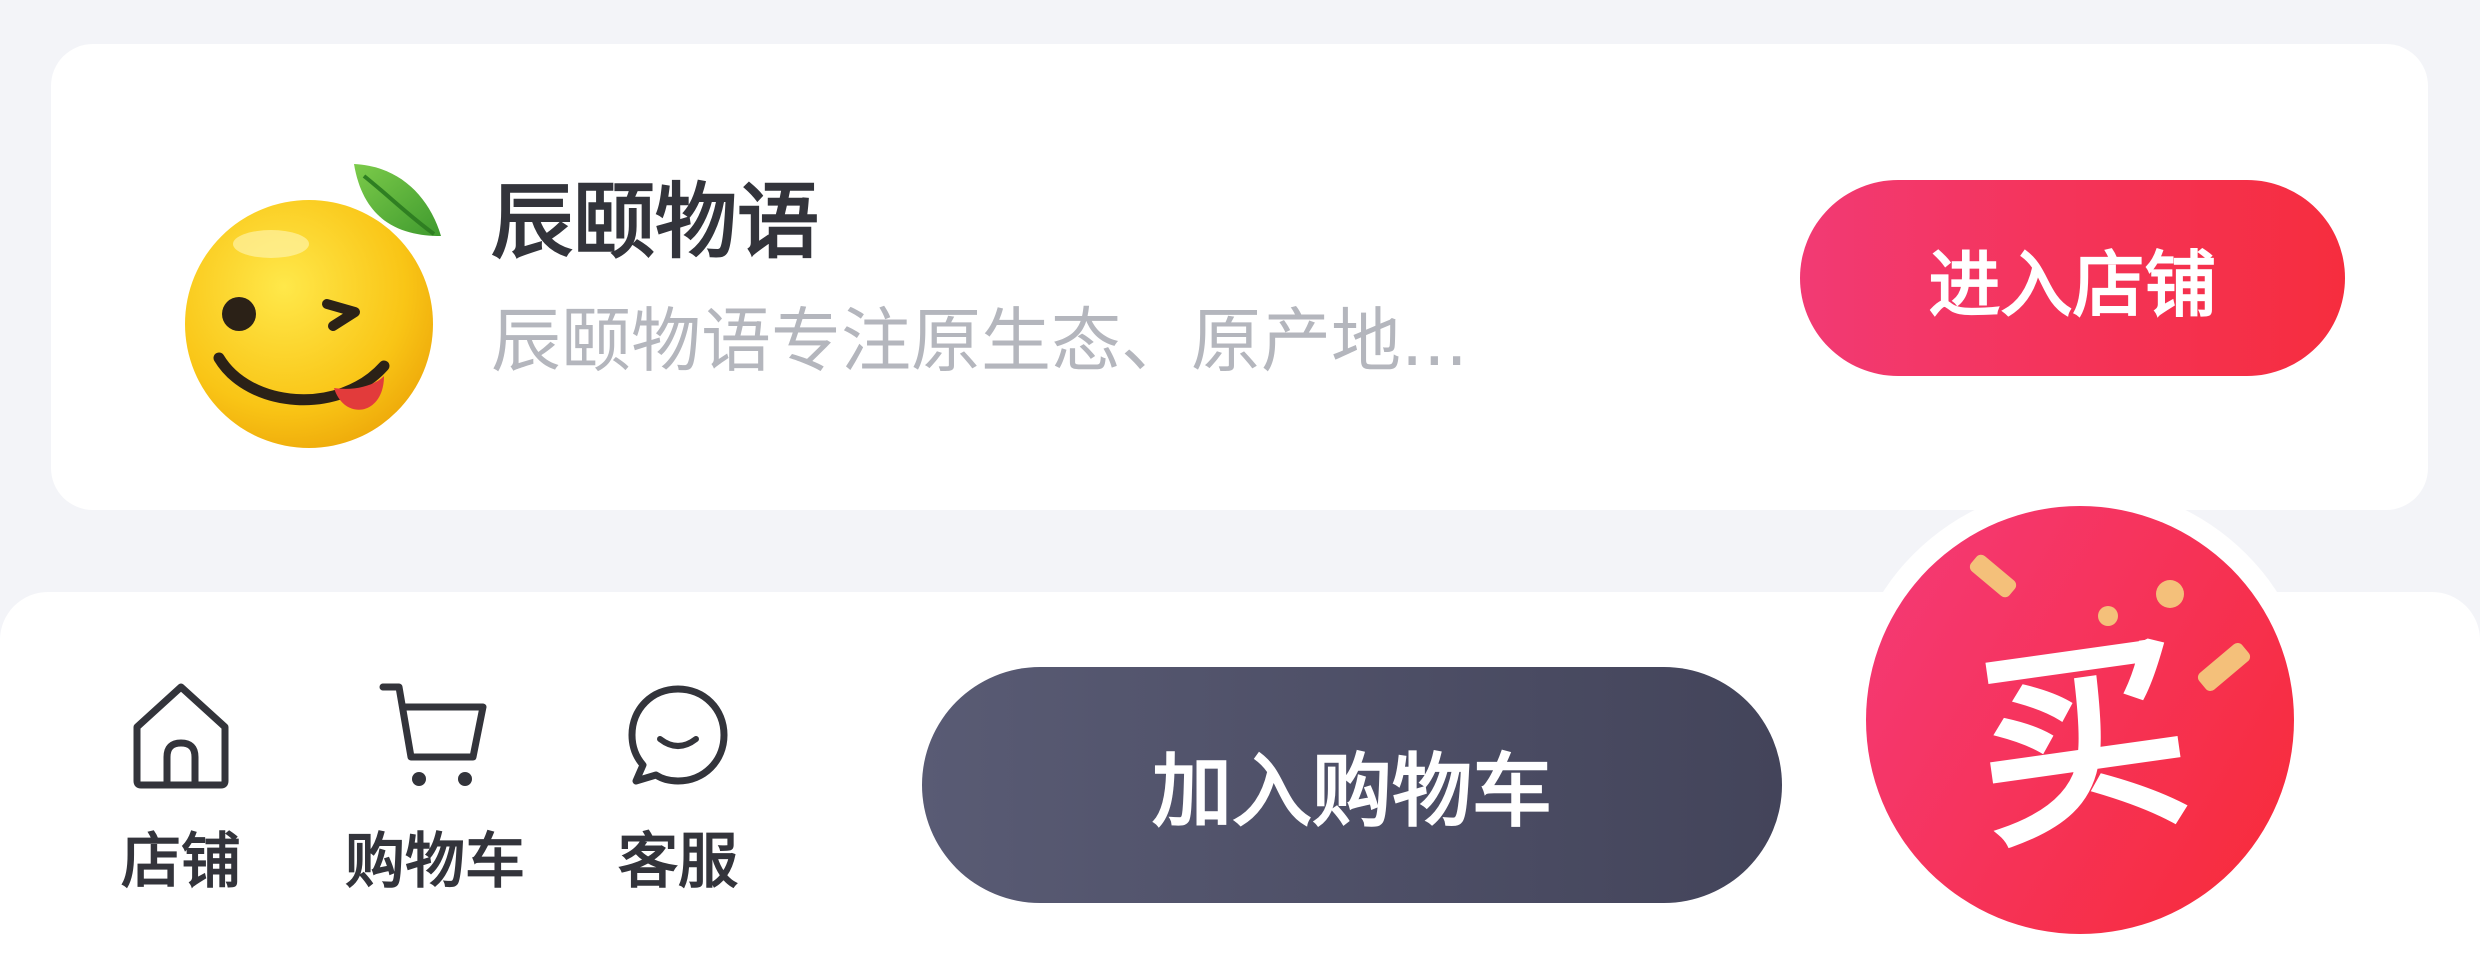 This screenshot has height=972, width=2480. What do you see at coordinates (678, 862) in the screenshot?
I see `nav-customer-service-label: 客服` at bounding box center [678, 862].